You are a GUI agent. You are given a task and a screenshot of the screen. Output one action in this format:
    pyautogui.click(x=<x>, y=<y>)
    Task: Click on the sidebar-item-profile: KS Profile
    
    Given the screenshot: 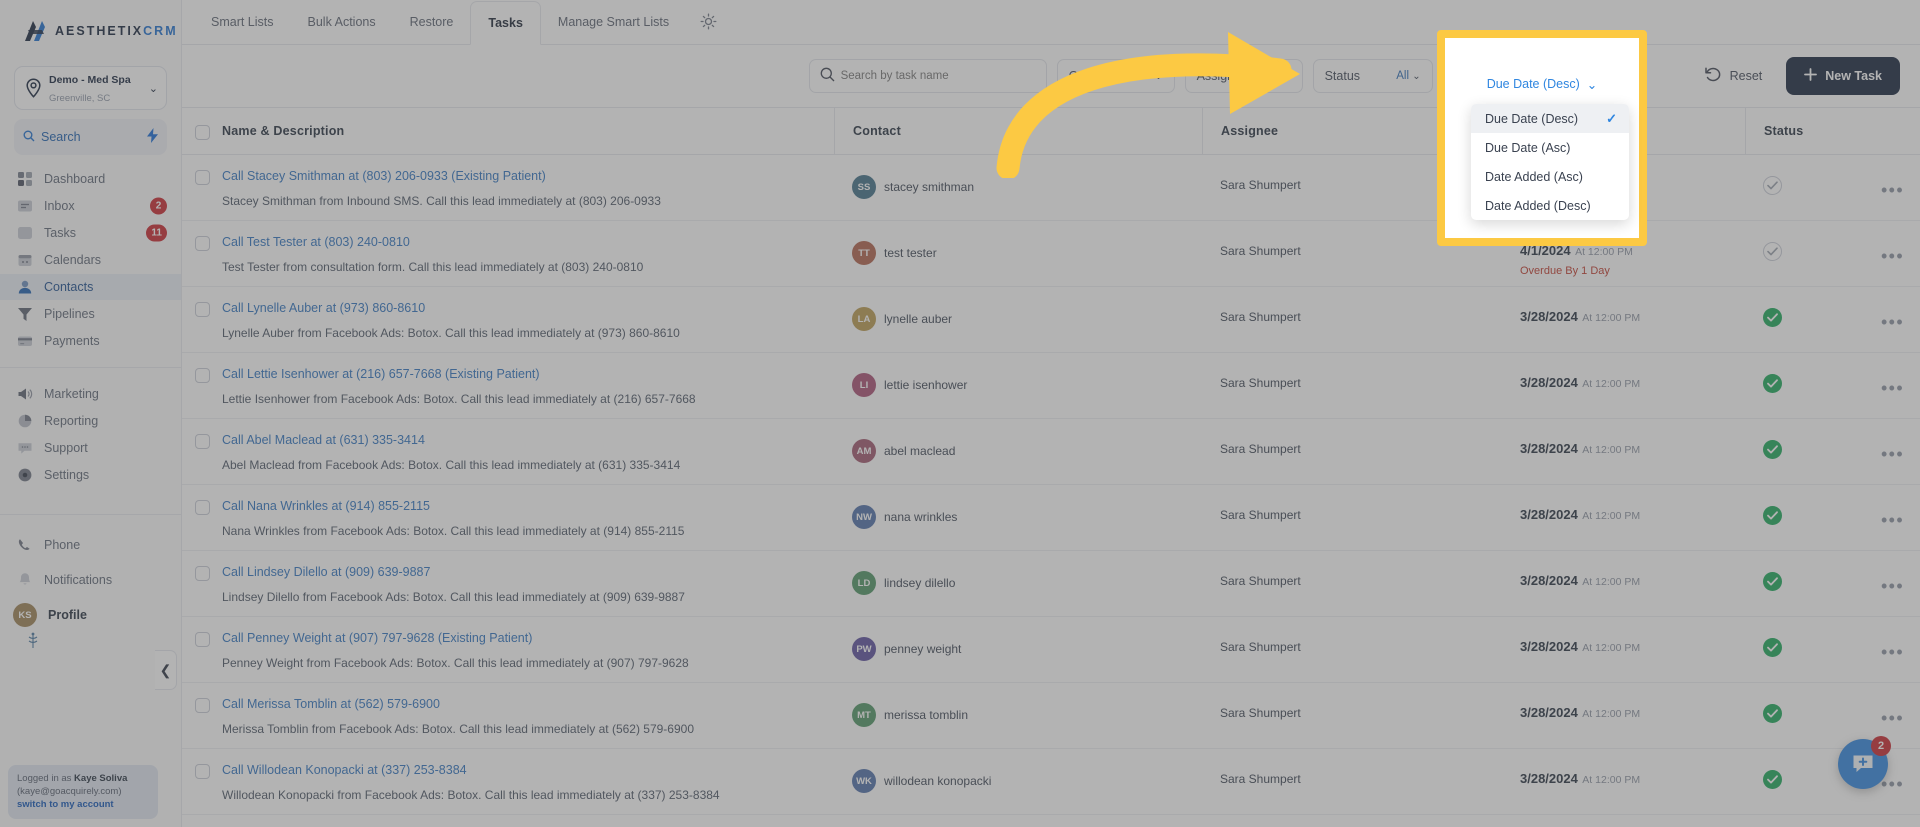 What is the action you would take?
    pyautogui.click(x=90, y=615)
    